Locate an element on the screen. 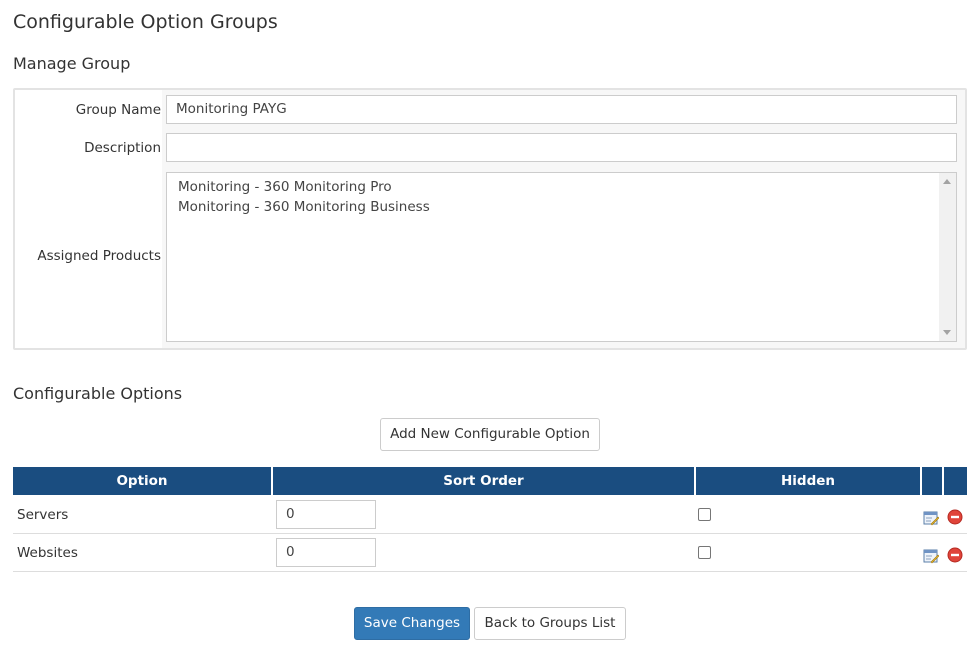 Image resolution: width=980 pixels, height=660 pixels. manage-group-title: Manage Group is located at coordinates (72, 63).